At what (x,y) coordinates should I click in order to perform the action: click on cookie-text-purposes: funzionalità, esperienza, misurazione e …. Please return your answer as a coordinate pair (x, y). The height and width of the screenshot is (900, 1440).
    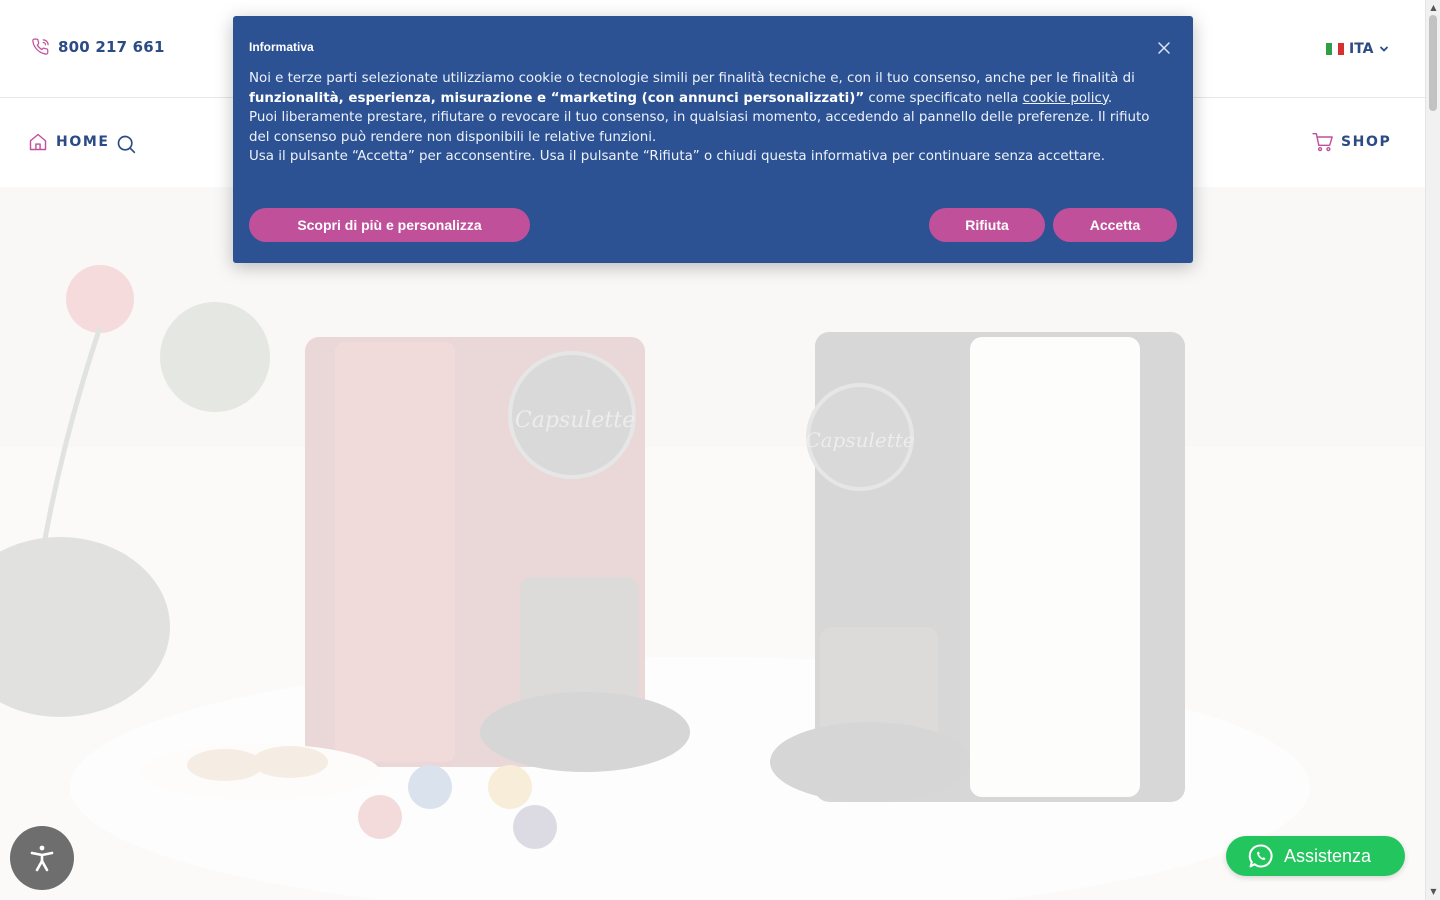
    Looking at the image, I should click on (557, 98).